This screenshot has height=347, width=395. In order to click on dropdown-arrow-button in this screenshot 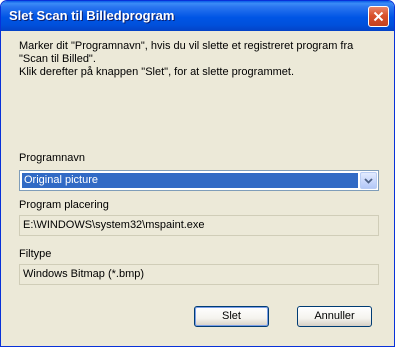, I will do `click(368, 180)`.